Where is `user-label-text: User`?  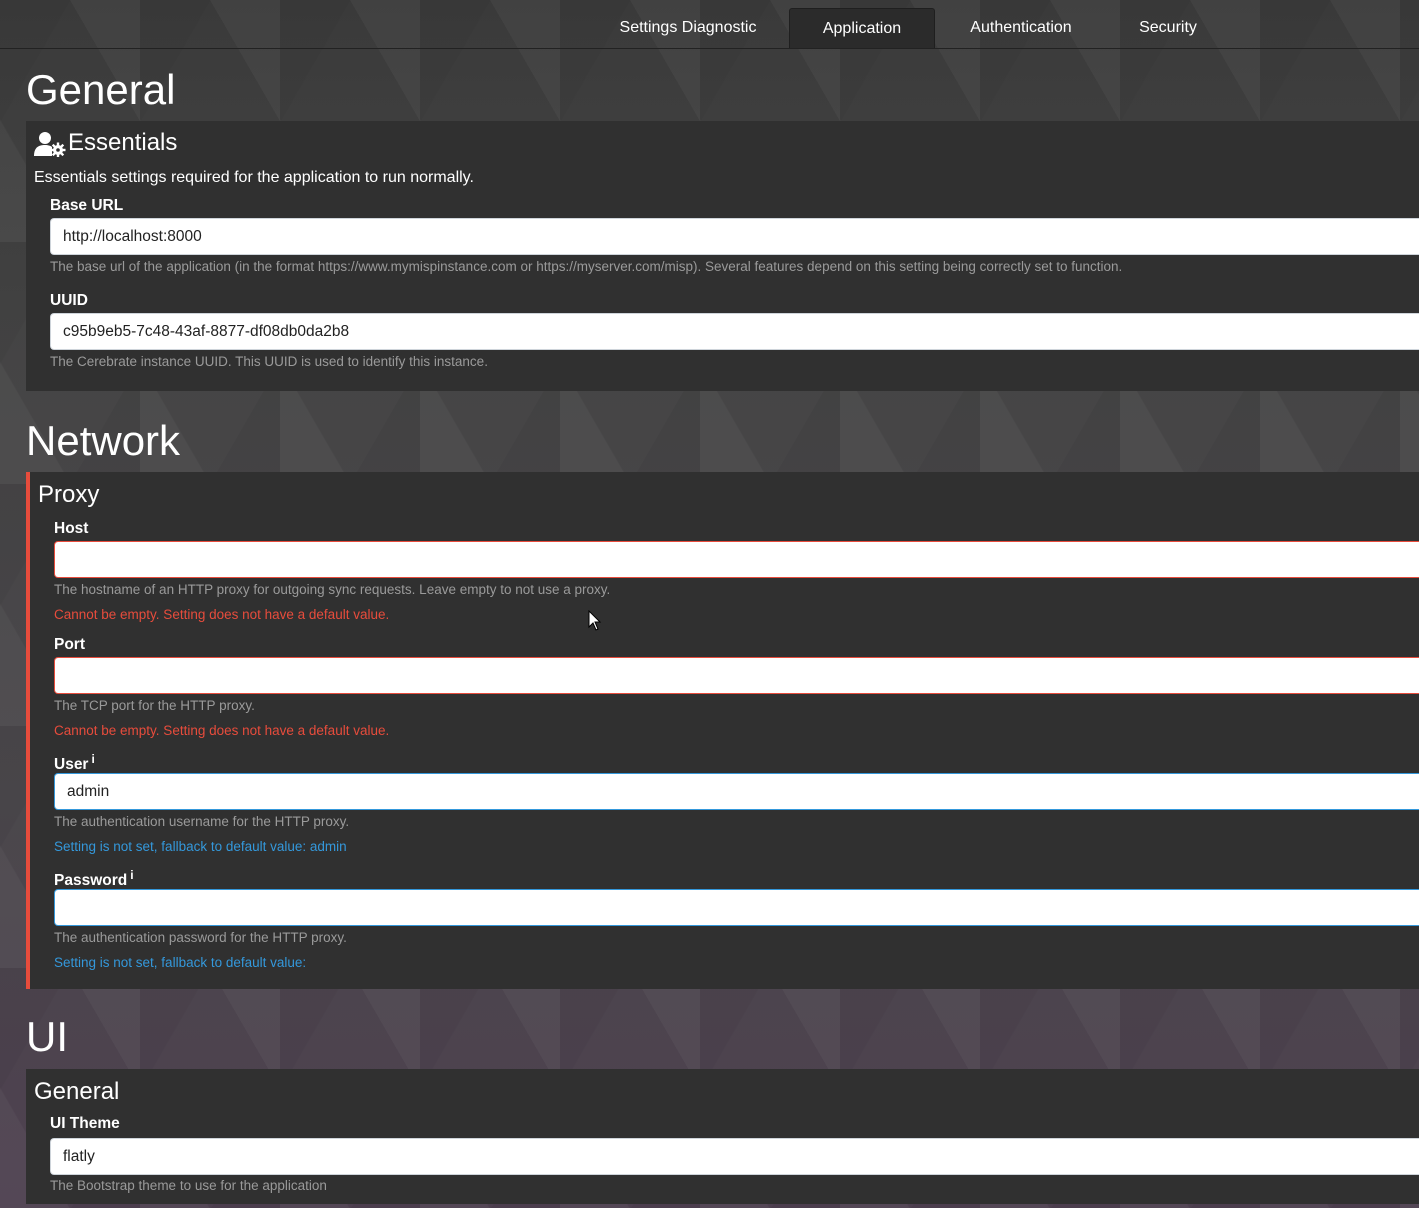
user-label-text: User is located at coordinates (71, 765).